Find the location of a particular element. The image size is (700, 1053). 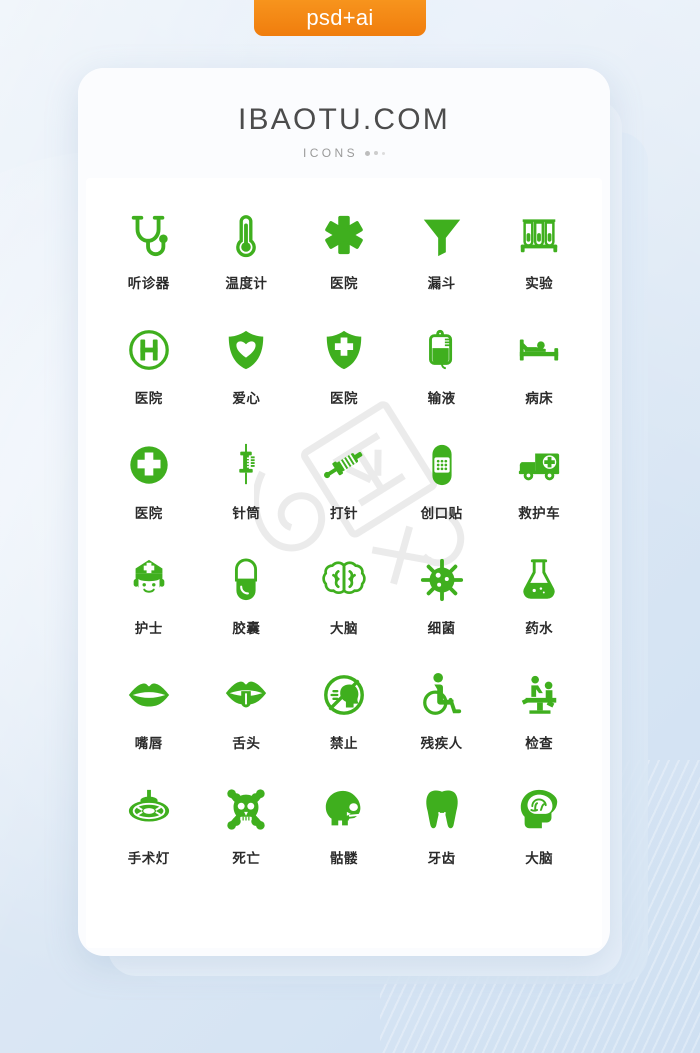

icon-label: 漏斗 is located at coordinates (441, 283).